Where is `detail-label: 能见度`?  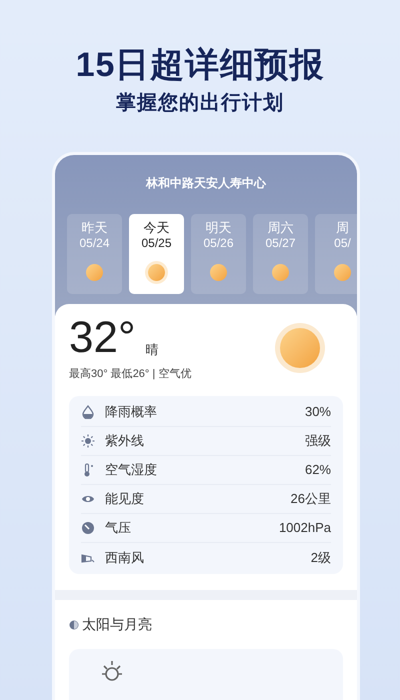 detail-label: 能见度 is located at coordinates (124, 499).